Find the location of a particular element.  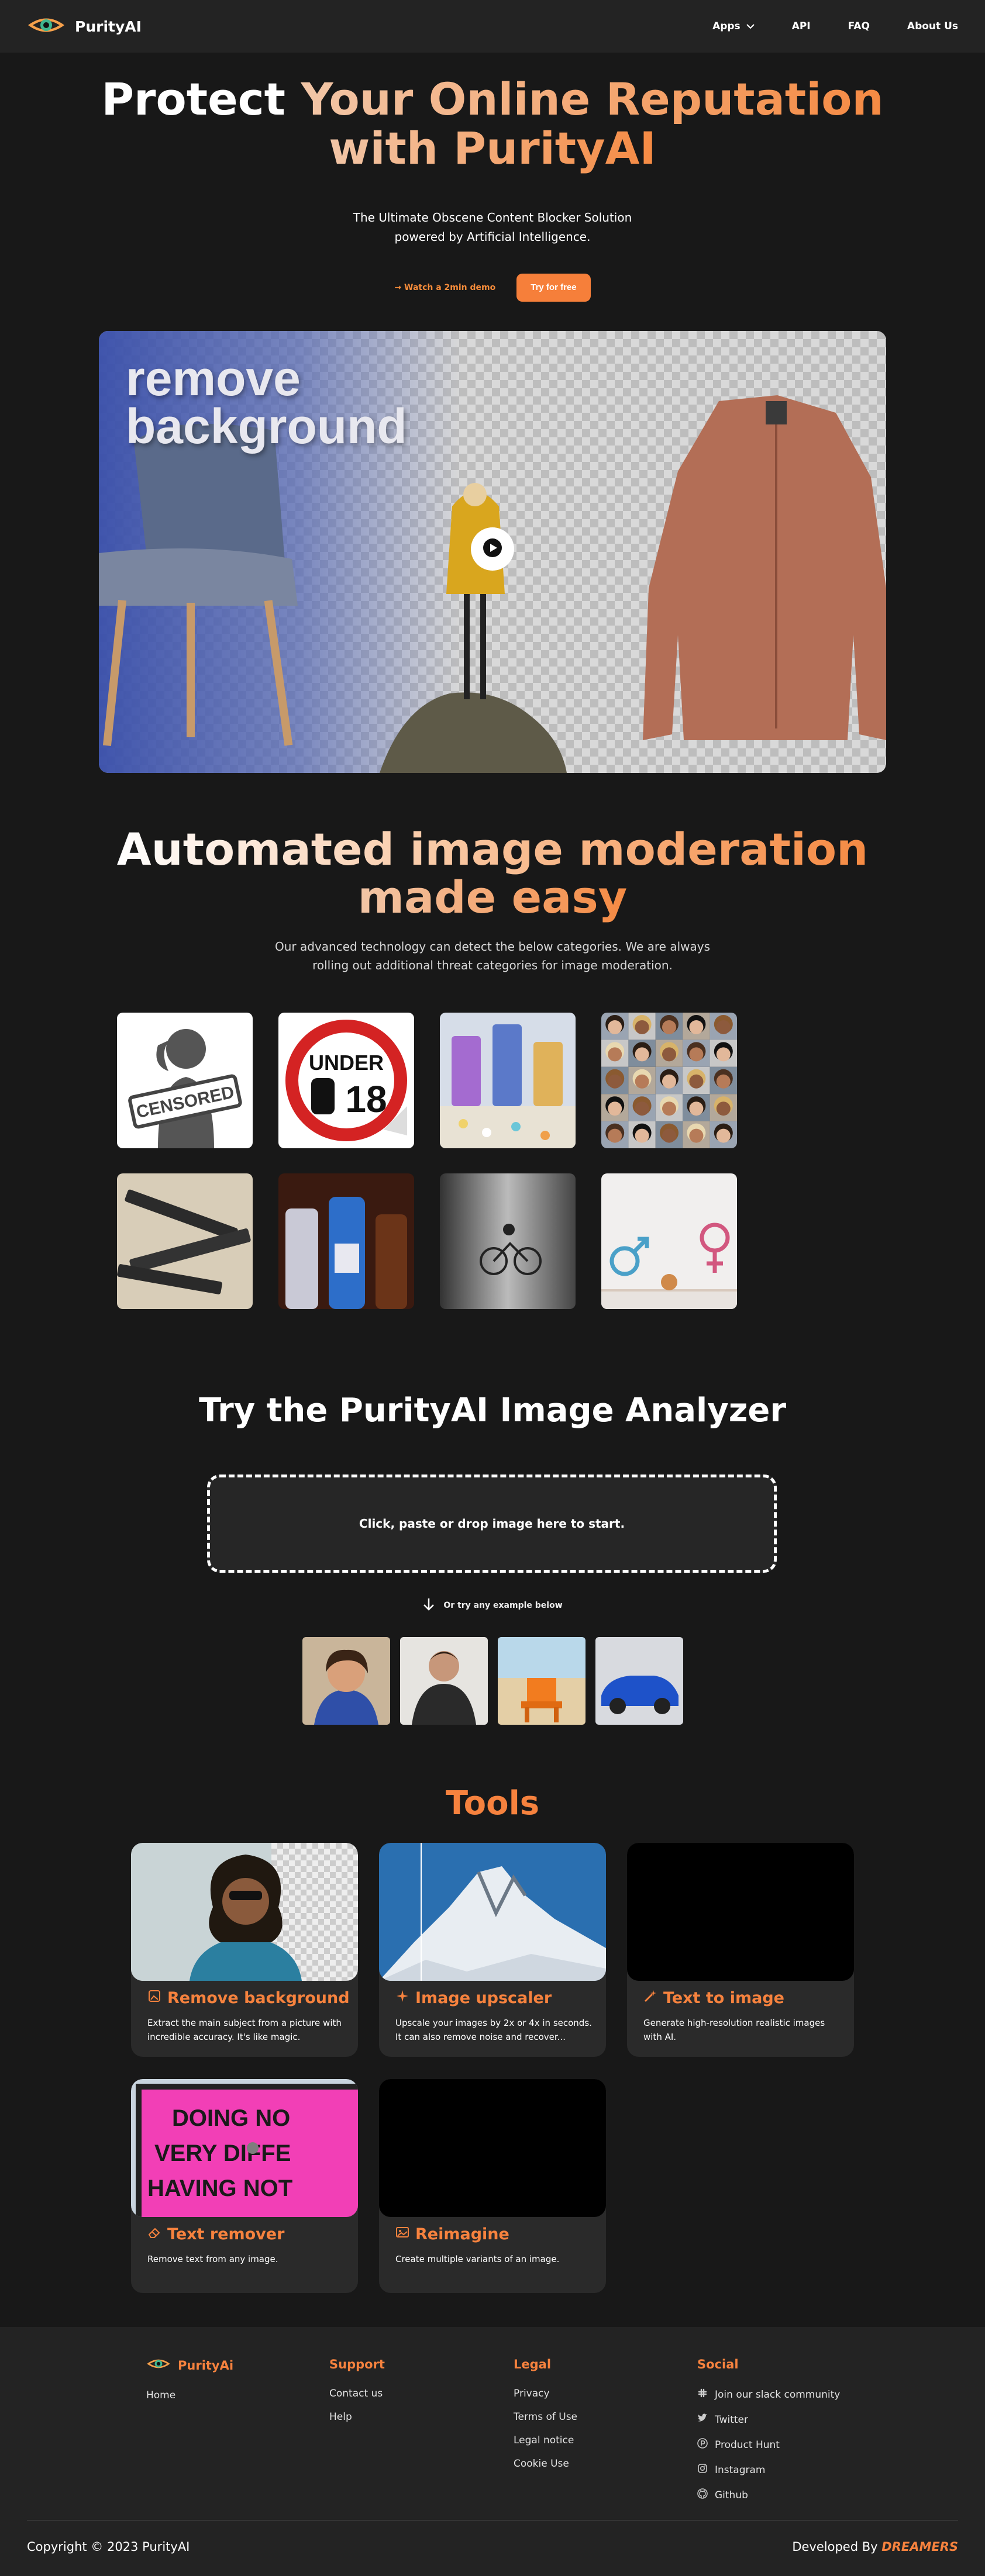

footer-link-product-hunt: Product Hunt is located at coordinates (768, 2444).